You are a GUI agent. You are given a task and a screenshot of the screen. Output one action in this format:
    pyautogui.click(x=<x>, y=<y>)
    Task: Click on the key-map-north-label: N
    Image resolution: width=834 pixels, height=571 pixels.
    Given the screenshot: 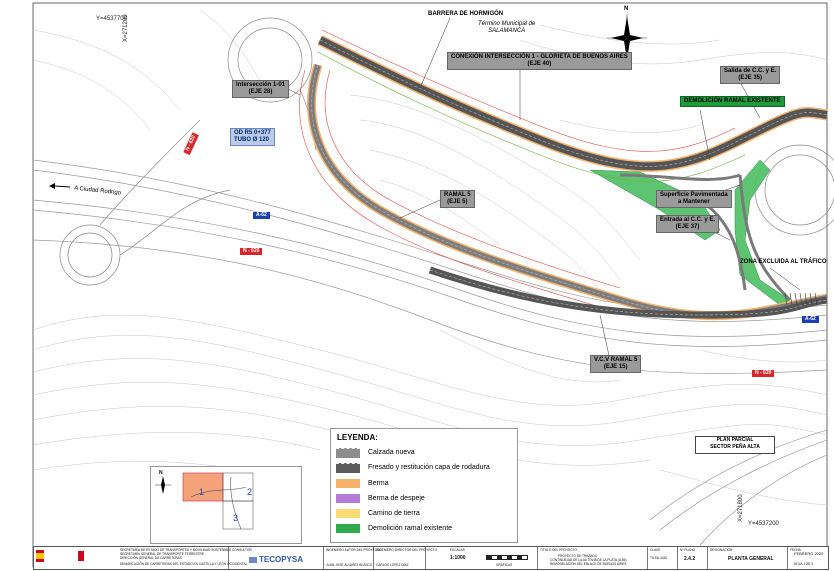 What is the action you would take?
    pyautogui.click(x=161, y=473)
    